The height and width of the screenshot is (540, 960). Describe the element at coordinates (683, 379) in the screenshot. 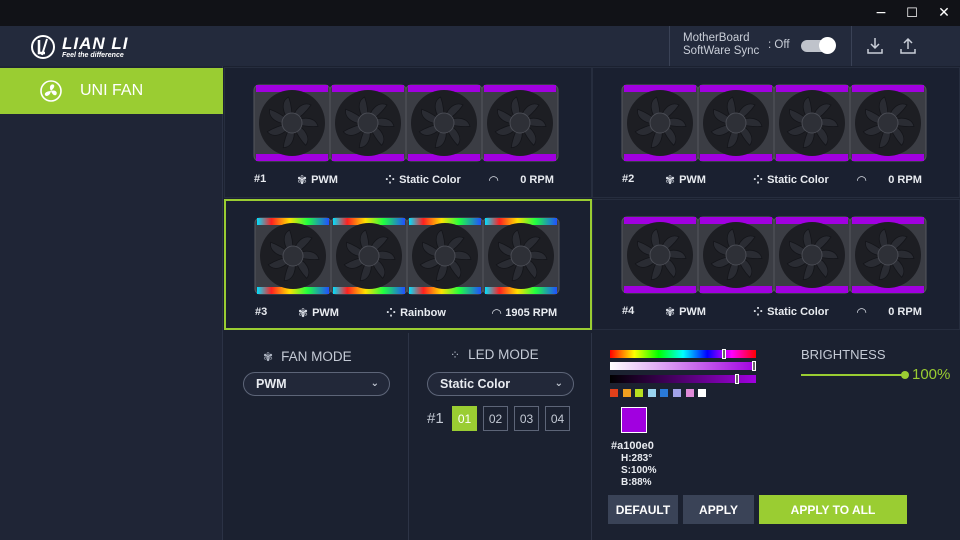

I see `brightness-color-slider` at that location.